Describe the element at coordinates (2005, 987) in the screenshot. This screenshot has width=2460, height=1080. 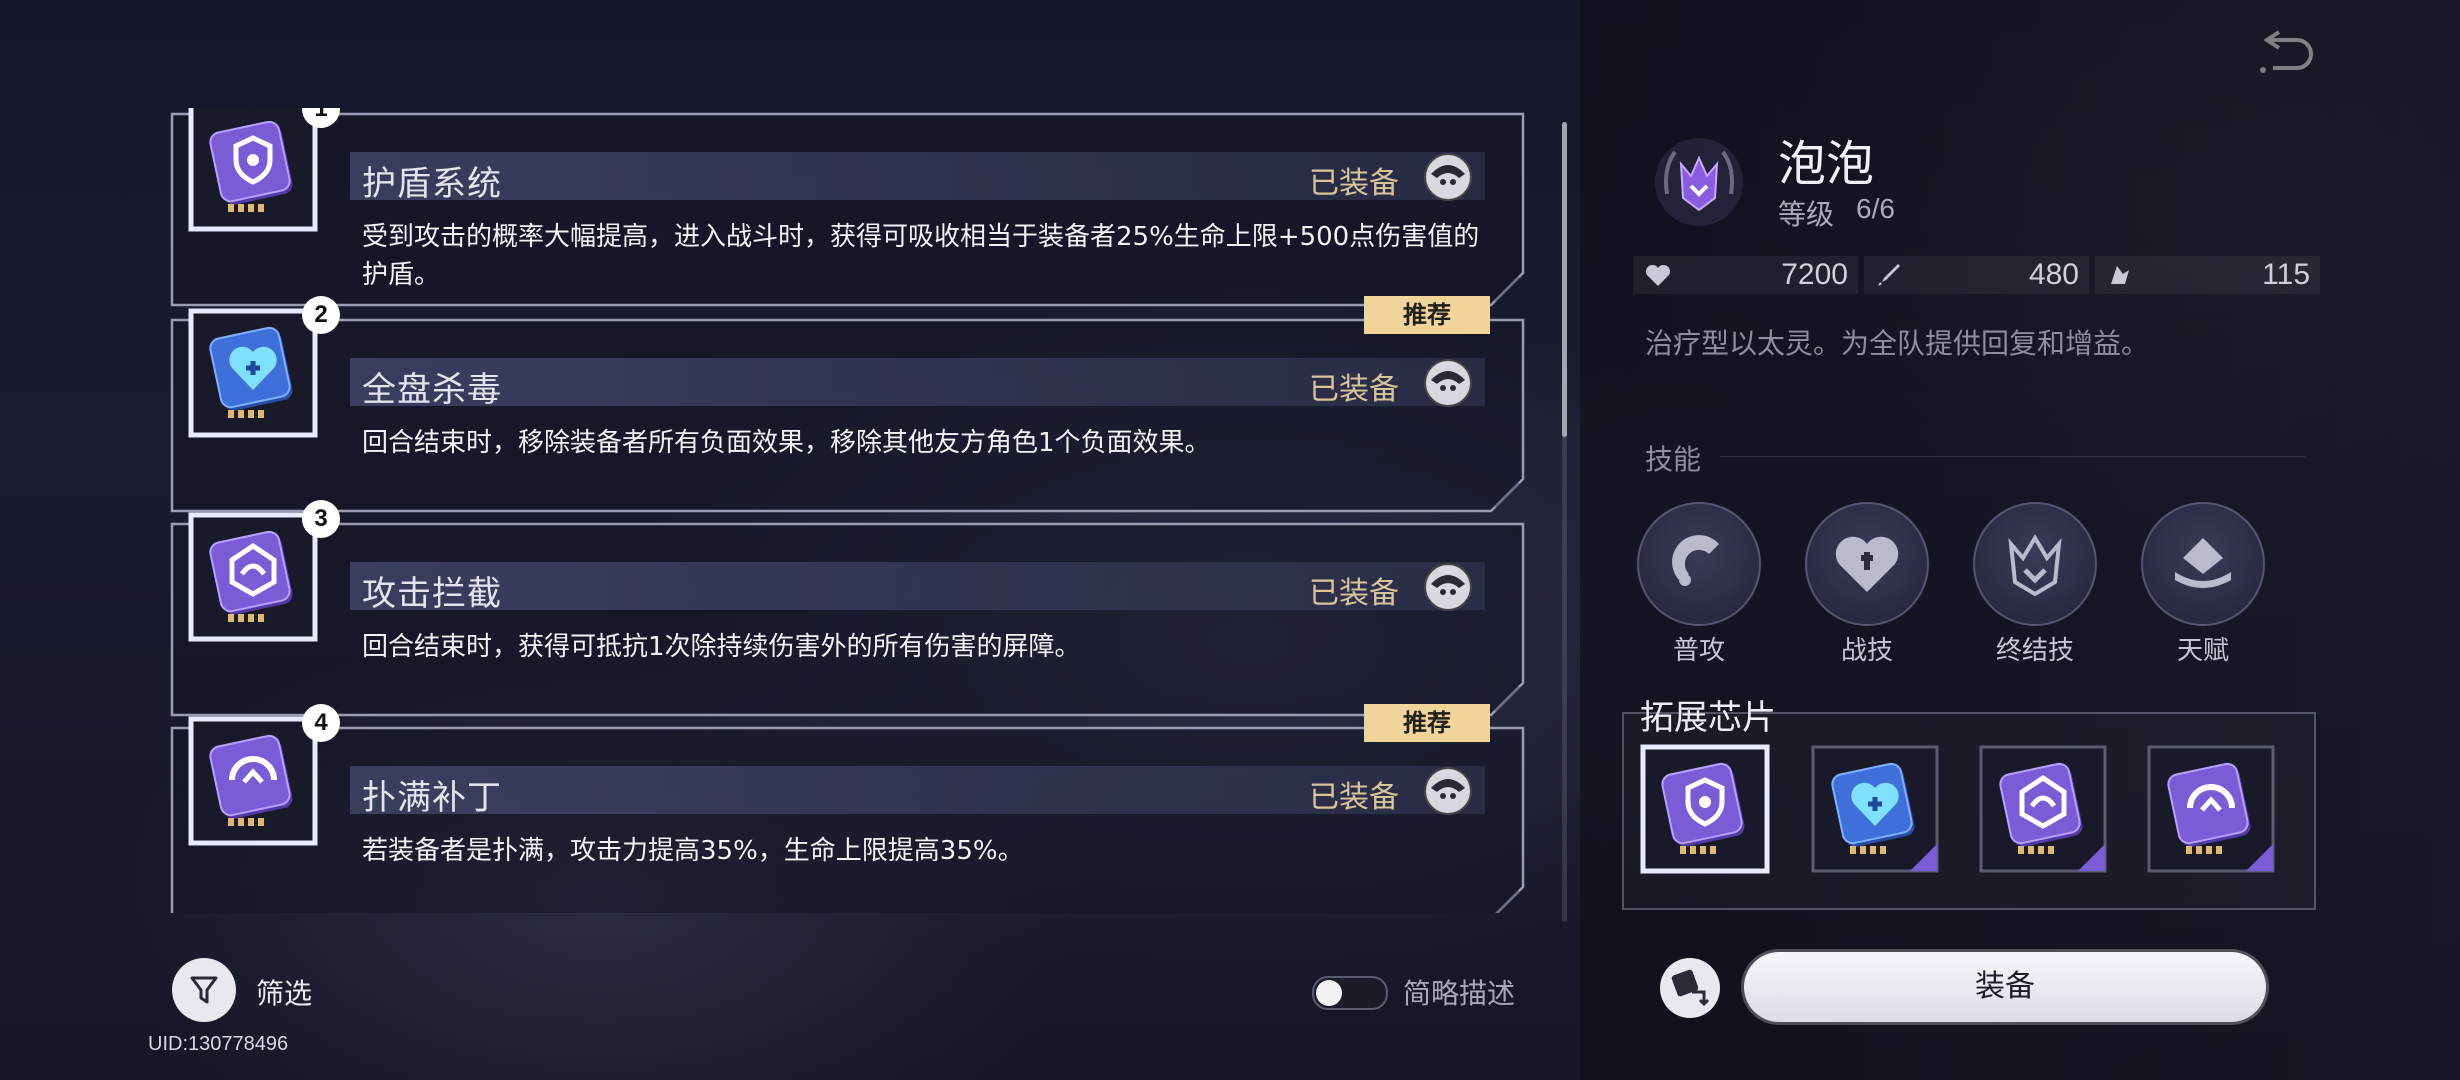
I see `equip-button: 装备` at that location.